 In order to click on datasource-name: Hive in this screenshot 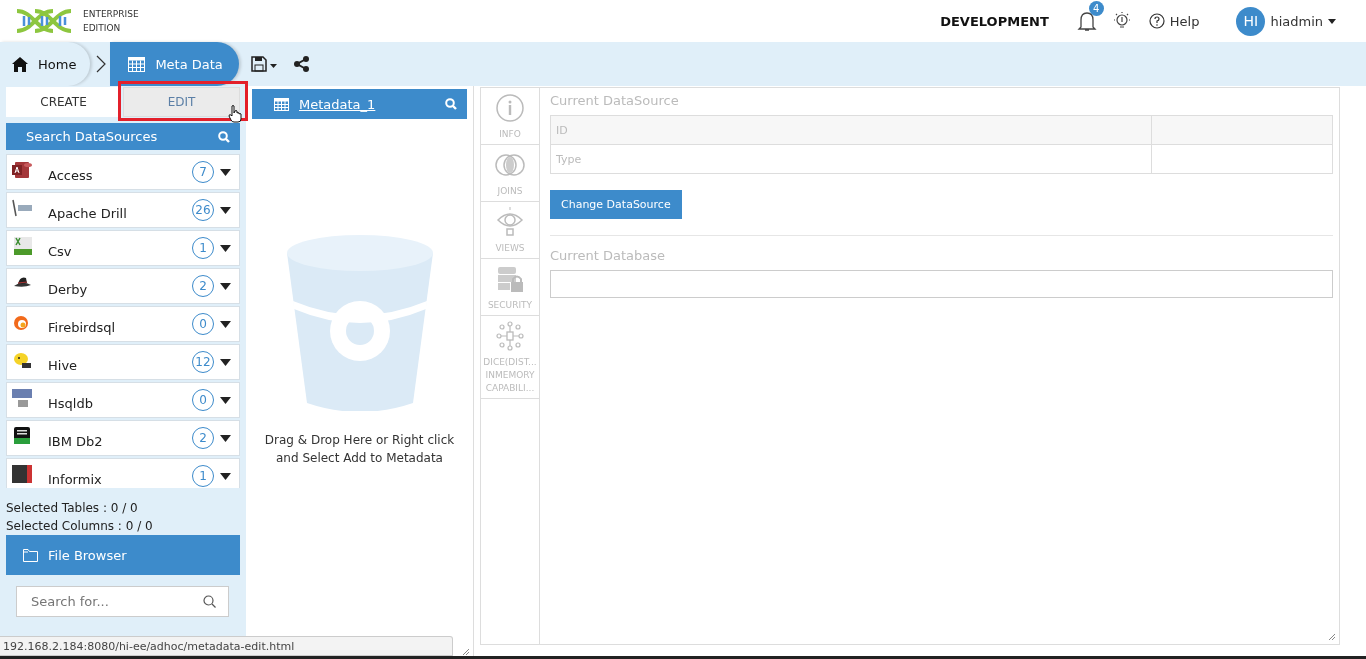, I will do `click(63, 365)`.